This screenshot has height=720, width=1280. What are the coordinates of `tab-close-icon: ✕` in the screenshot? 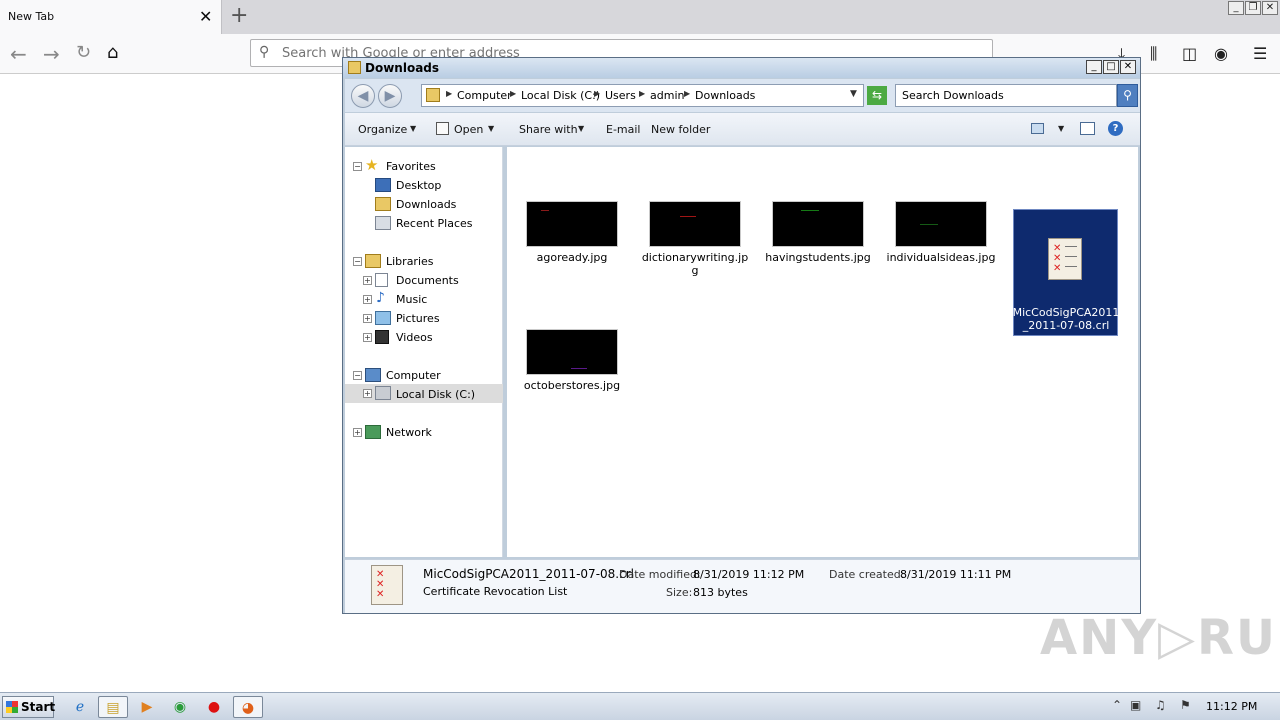 It's located at (205, 16).